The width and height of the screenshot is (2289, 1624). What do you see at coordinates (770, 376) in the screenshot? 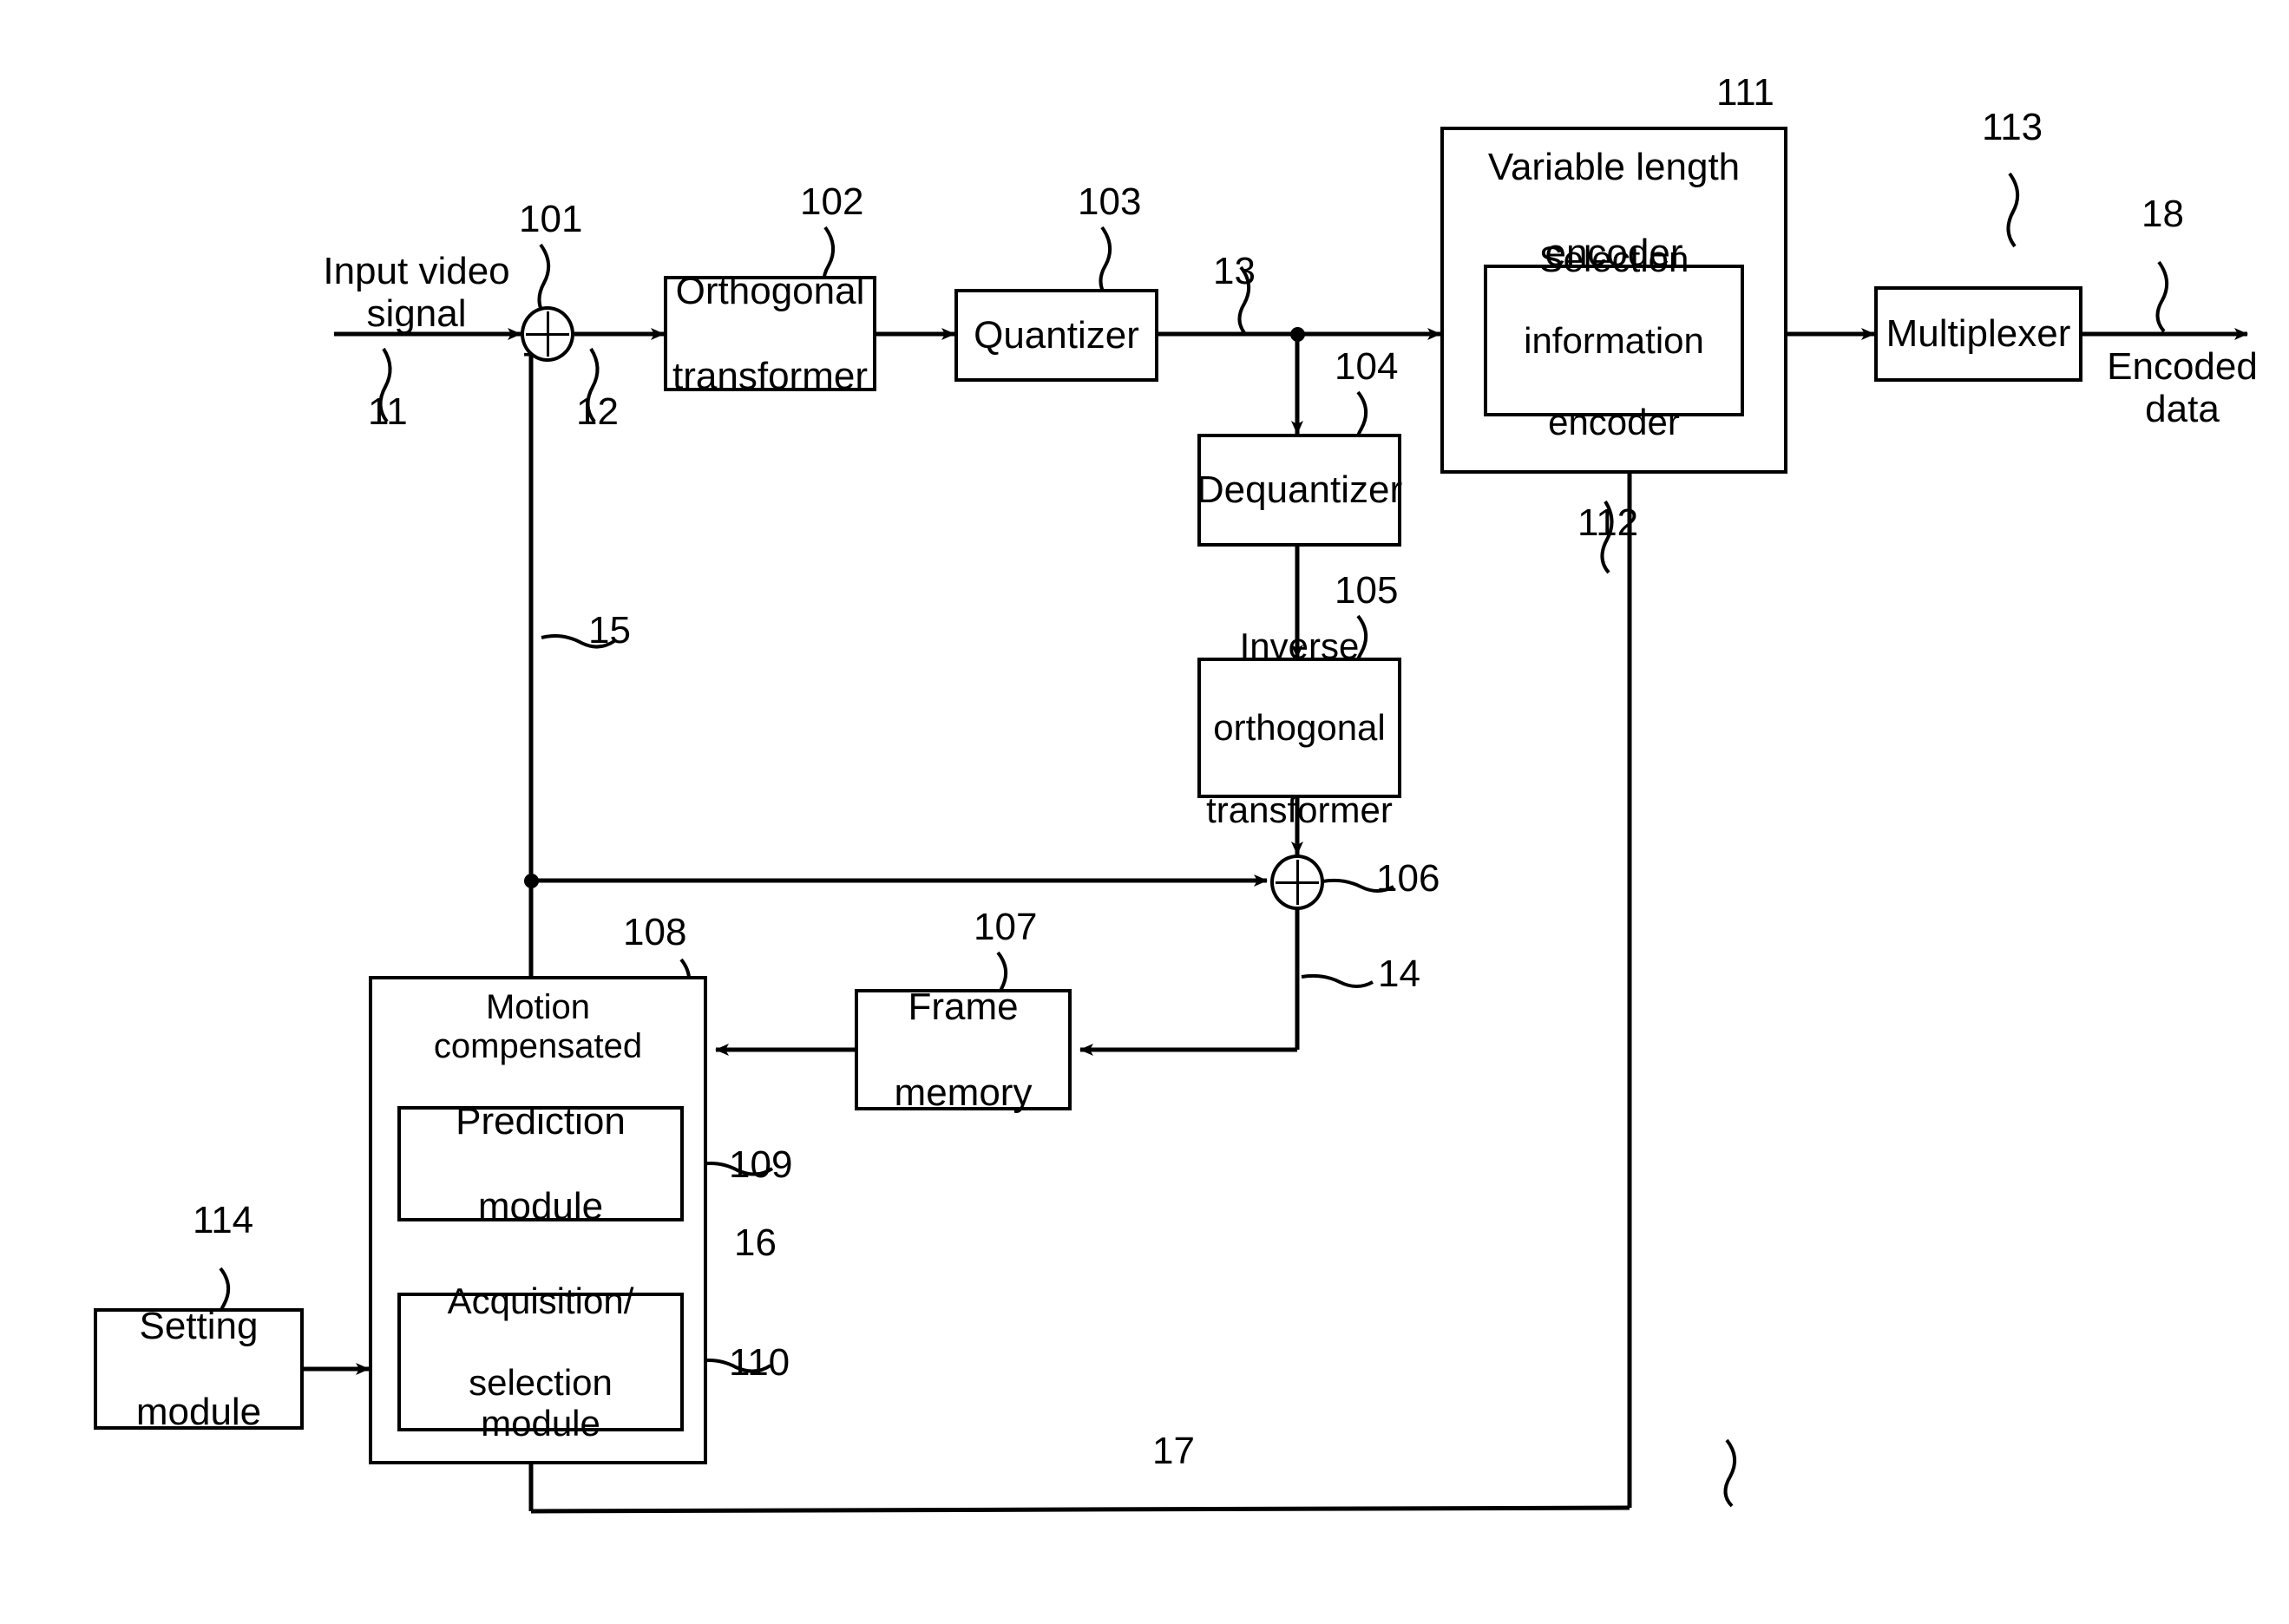
I see `orthogonal-transformer-line2: transformer` at bounding box center [770, 376].